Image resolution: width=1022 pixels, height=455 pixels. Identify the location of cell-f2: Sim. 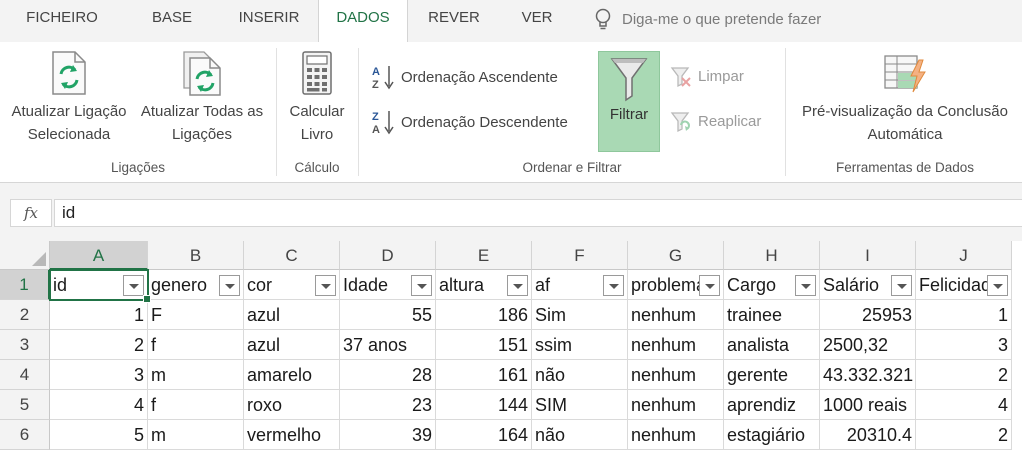
(580, 315).